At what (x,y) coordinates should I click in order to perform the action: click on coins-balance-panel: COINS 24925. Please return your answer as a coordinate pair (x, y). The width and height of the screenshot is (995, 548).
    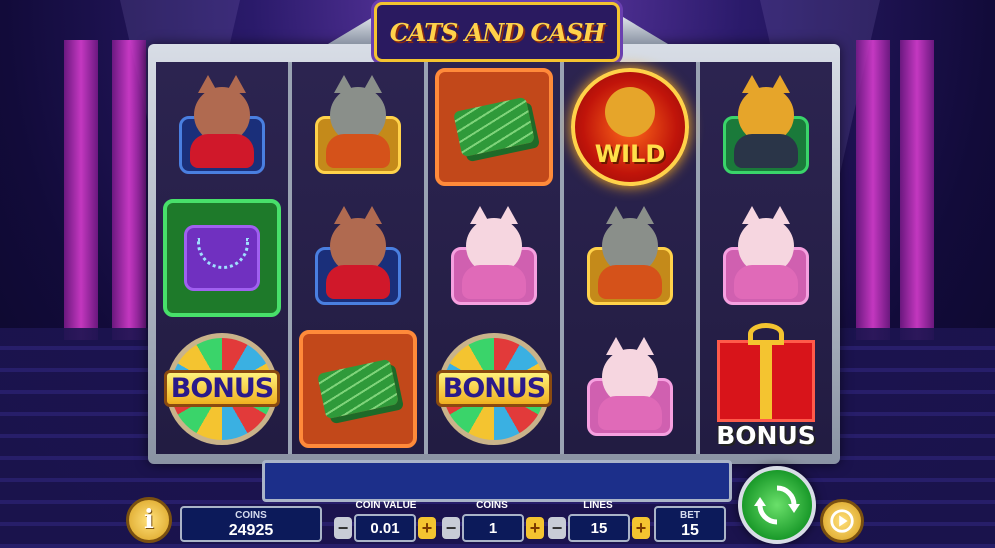
    Looking at the image, I should click on (251, 524).